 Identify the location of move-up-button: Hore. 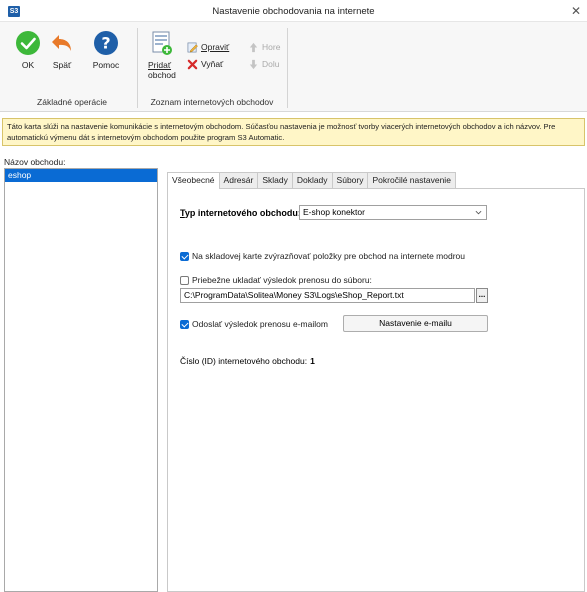
(264, 47).